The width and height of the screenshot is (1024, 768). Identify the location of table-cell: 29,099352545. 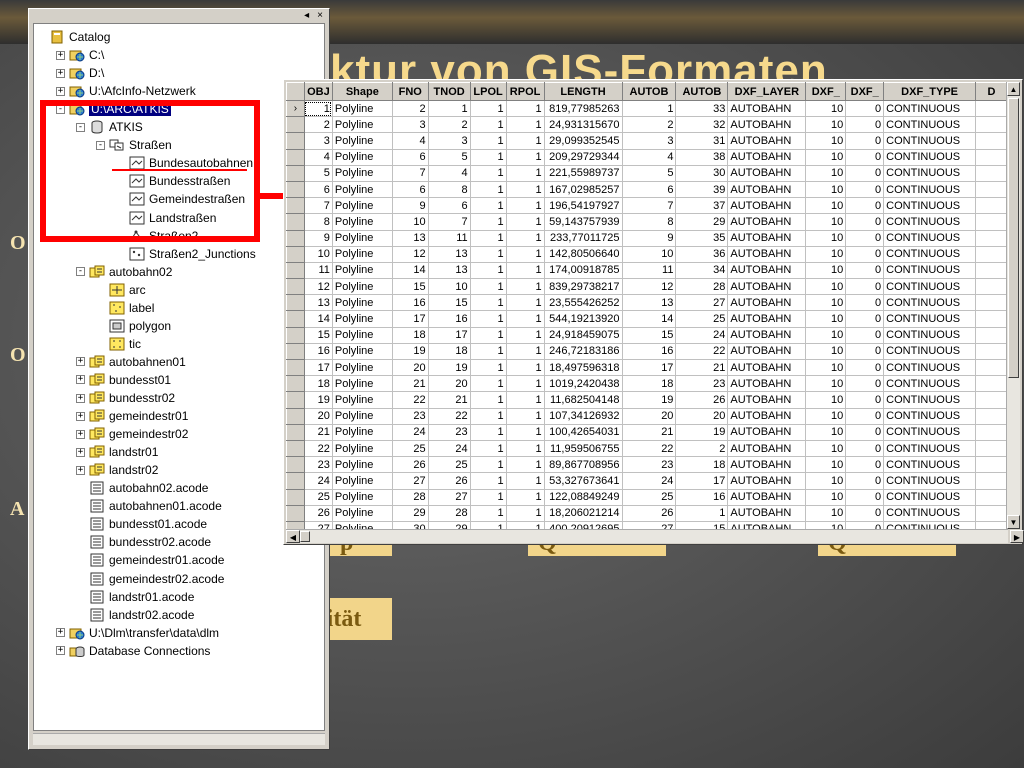
(583, 141).